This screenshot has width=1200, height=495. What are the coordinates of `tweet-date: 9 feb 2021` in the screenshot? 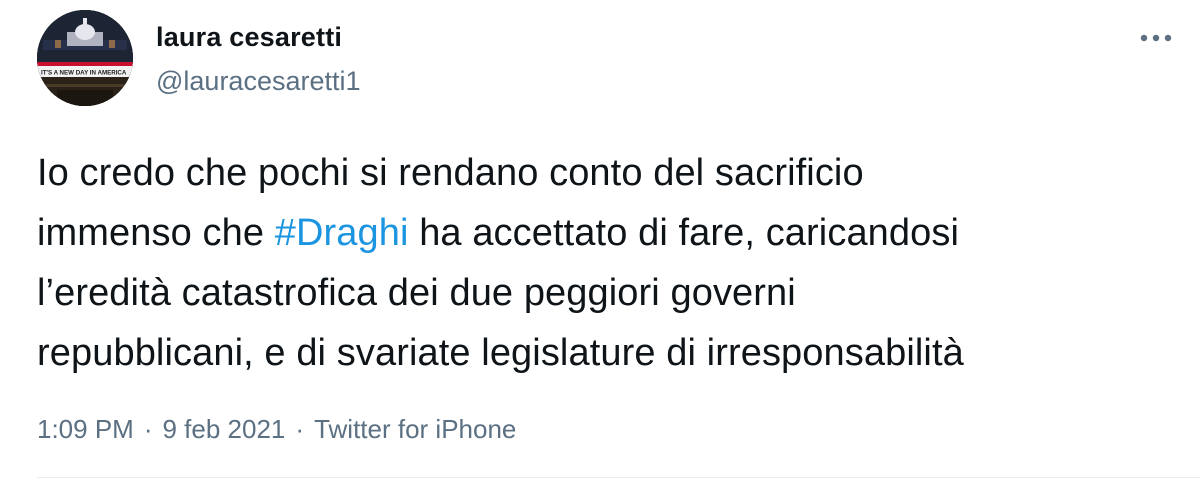 It's located at (224, 429).